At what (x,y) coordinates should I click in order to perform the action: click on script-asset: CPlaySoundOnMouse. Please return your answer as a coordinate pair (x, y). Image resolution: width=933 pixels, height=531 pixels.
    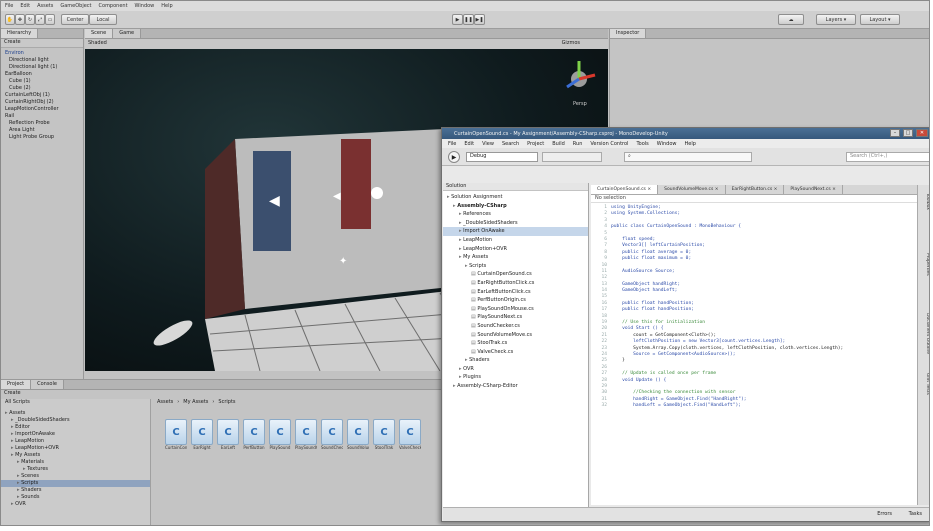
    Looking at the image, I should click on (306, 434).